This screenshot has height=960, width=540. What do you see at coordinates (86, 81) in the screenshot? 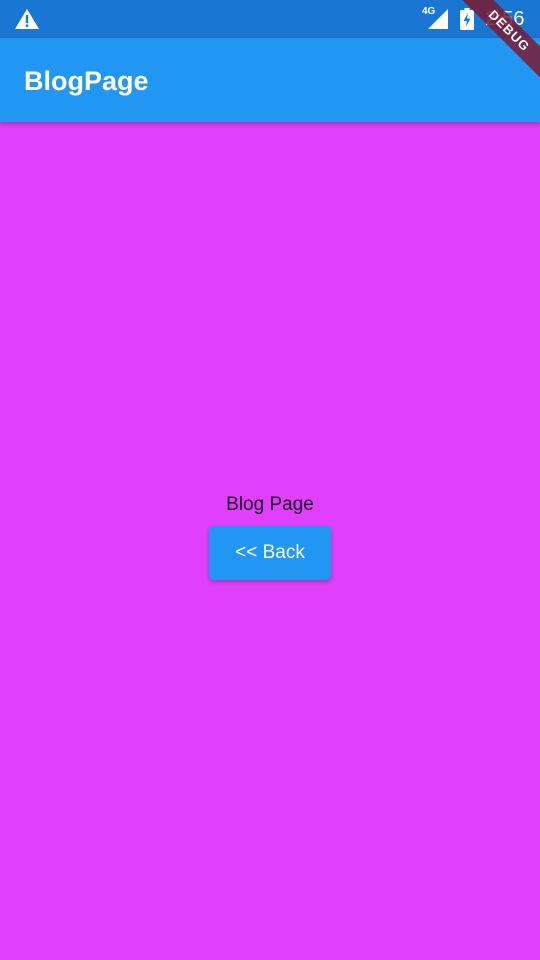
I see `page-title: BlogPage` at bounding box center [86, 81].